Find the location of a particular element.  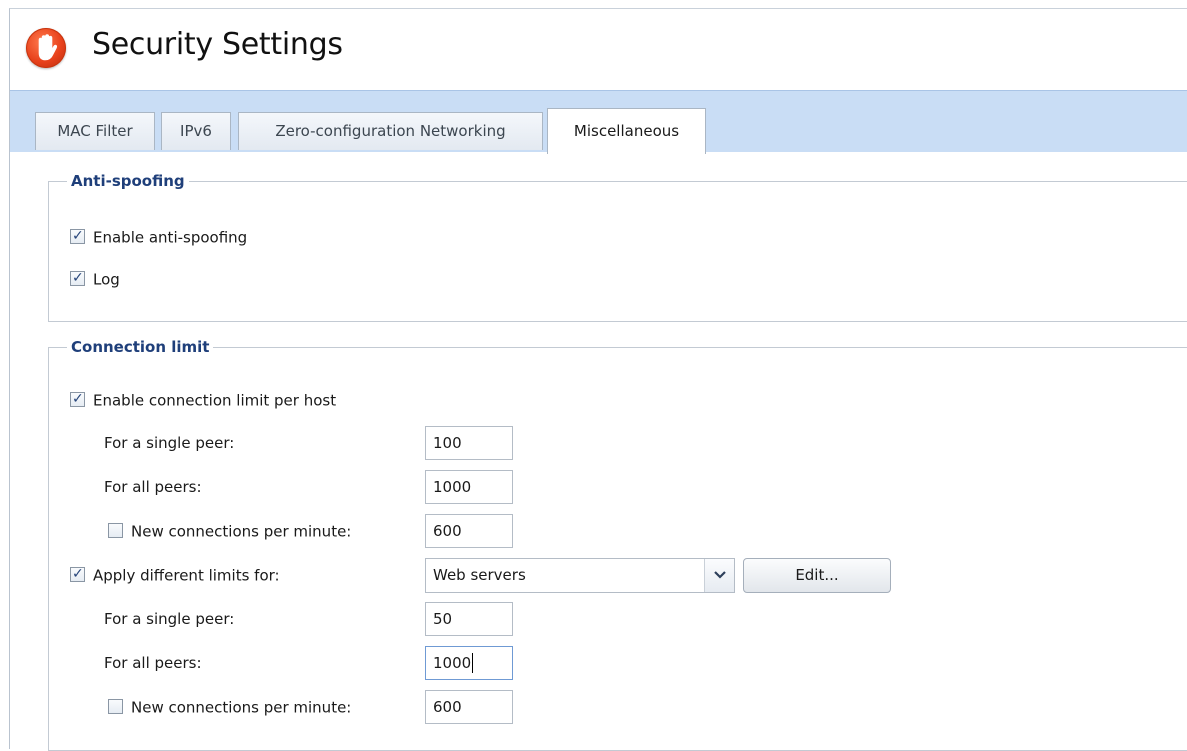

enable-anti-spoofing-label: Enable anti-spoofing is located at coordinates (170, 237).